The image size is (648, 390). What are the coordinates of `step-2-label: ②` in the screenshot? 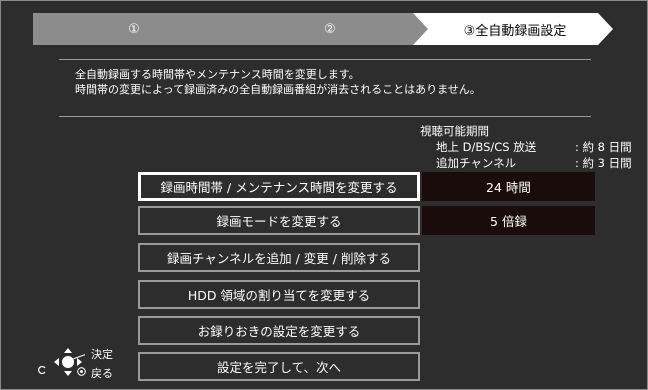 It's located at (330, 29).